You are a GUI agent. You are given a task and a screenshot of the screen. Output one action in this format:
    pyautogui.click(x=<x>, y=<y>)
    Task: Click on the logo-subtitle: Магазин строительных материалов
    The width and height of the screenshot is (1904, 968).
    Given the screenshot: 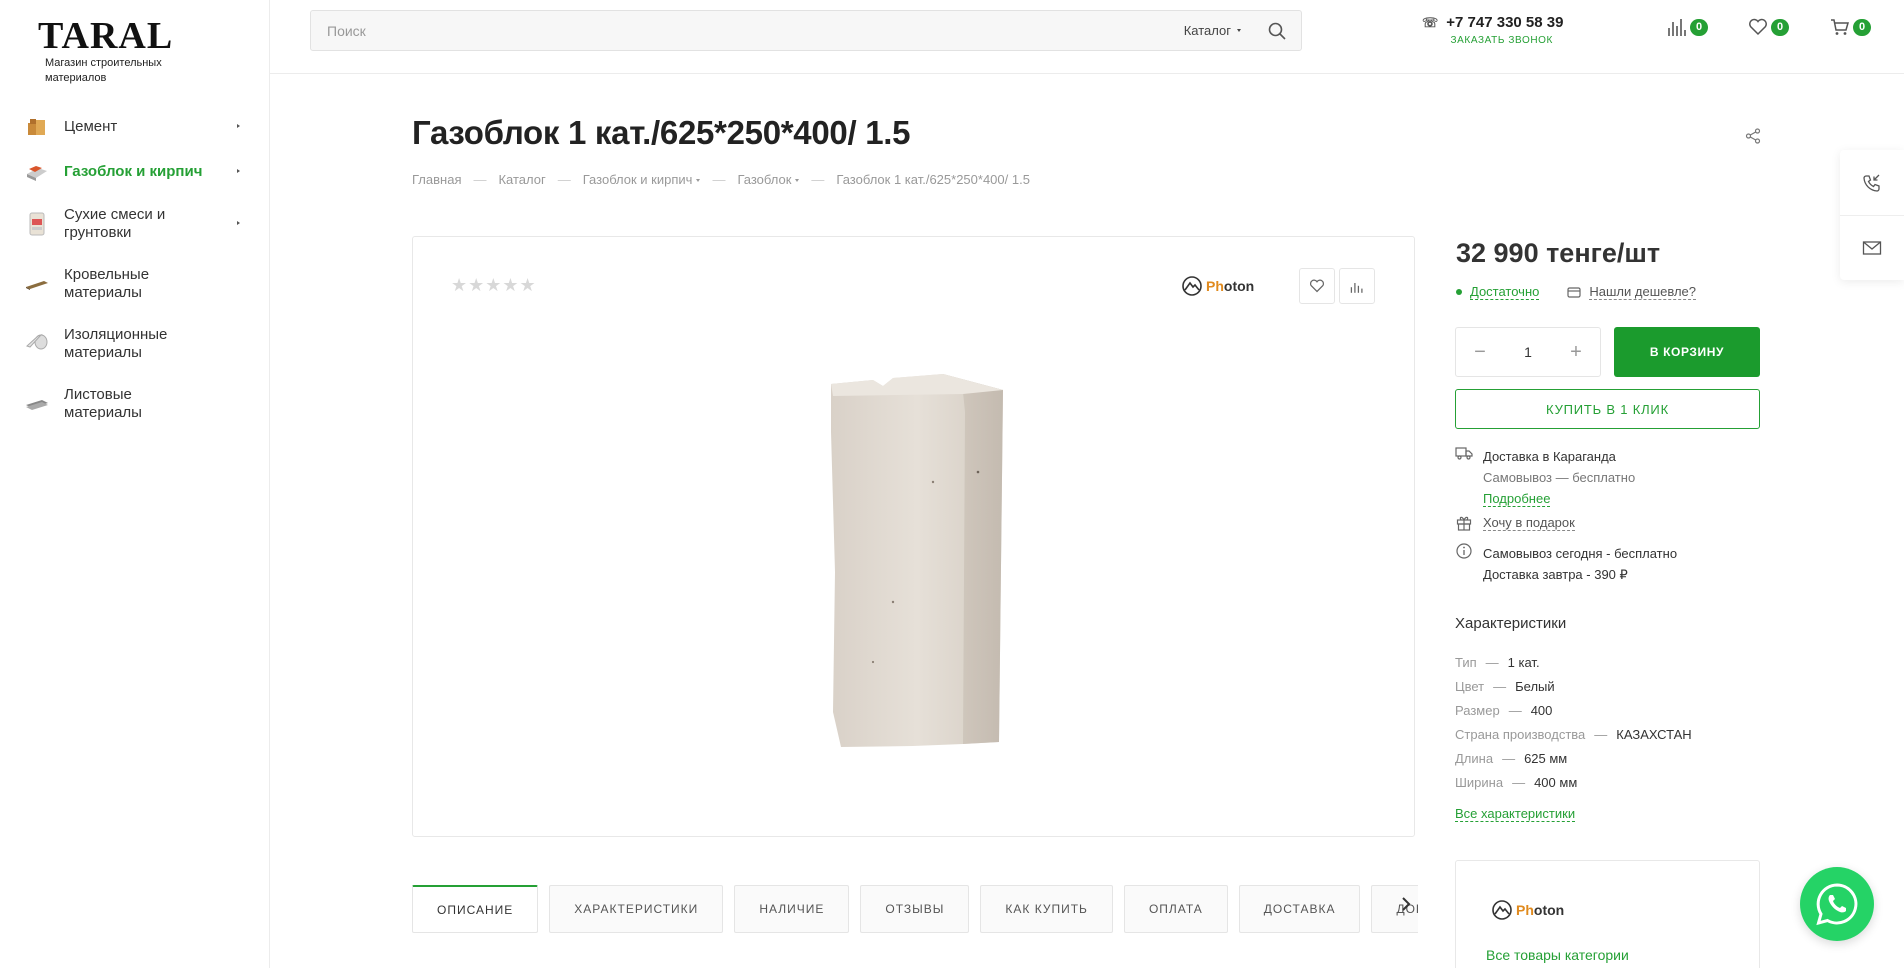 What is the action you would take?
    pyautogui.click(x=103, y=70)
    